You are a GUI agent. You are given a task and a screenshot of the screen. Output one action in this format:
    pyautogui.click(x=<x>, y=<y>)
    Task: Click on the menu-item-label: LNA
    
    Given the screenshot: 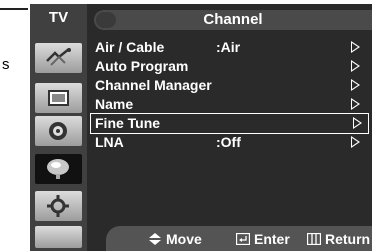 What is the action you would take?
    pyautogui.click(x=109, y=142)
    